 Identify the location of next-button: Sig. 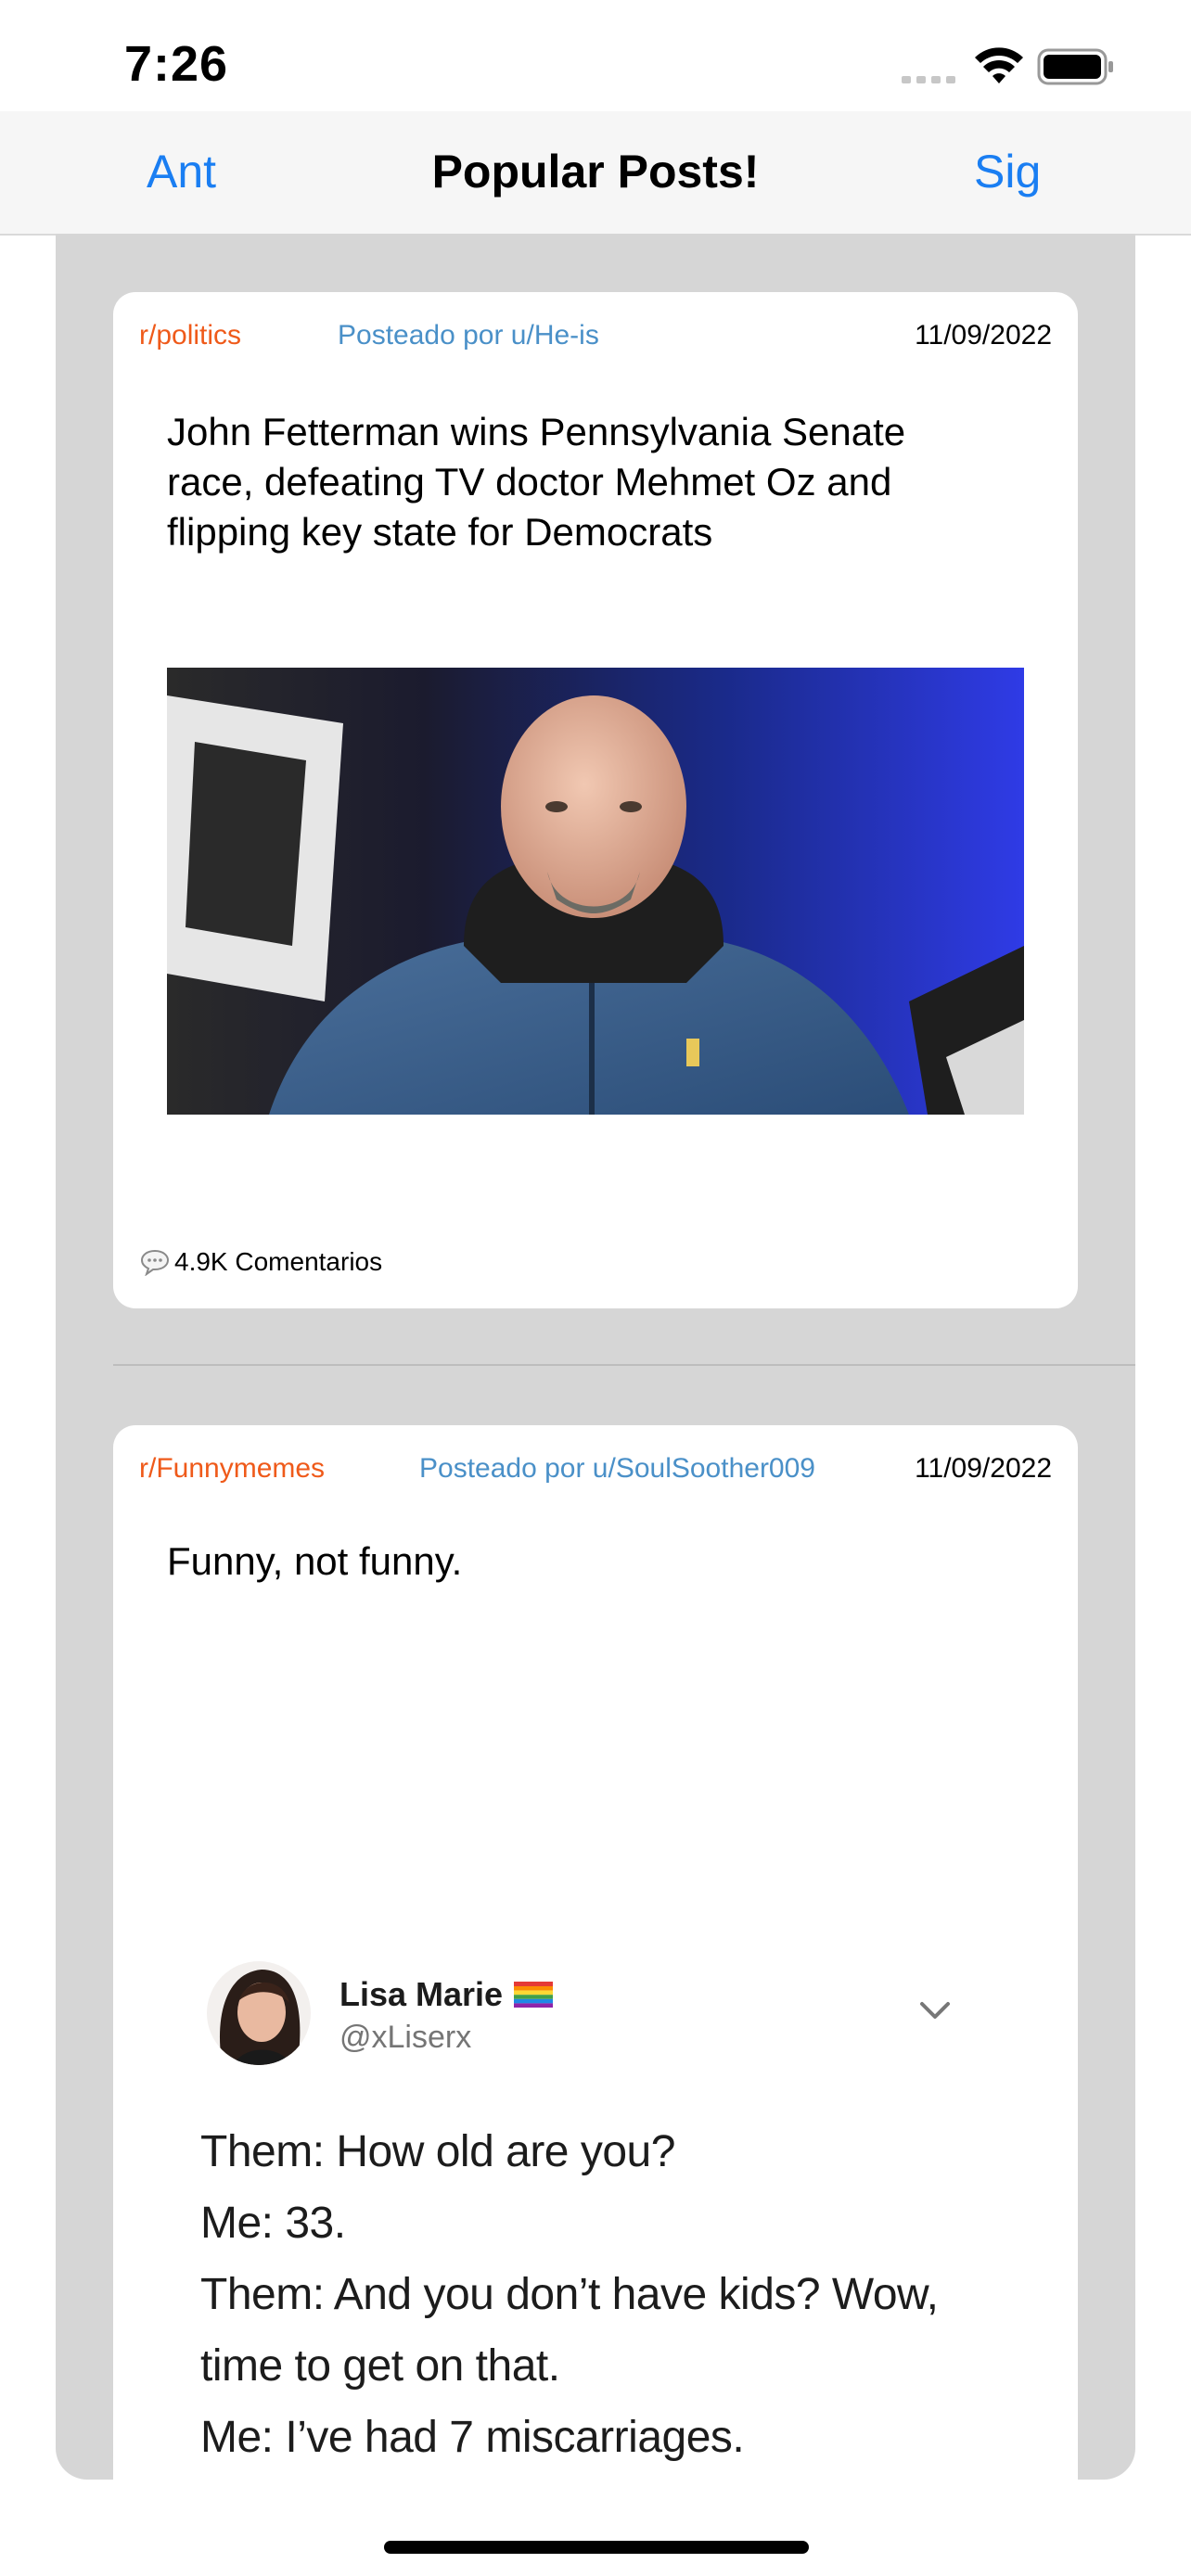
(1007, 171).